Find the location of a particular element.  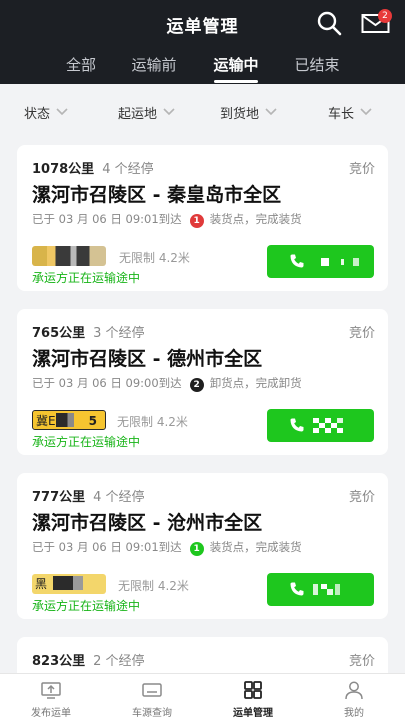

distance-text: 777公里 is located at coordinates (59, 497).